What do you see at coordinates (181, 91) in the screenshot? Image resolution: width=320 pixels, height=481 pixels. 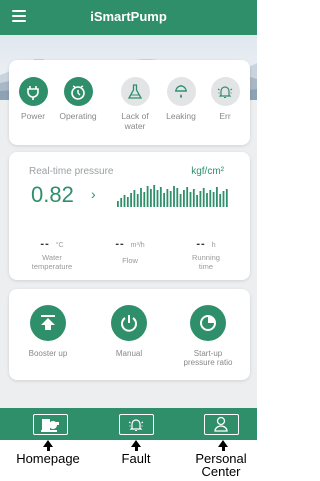 I see `drop-icon` at bounding box center [181, 91].